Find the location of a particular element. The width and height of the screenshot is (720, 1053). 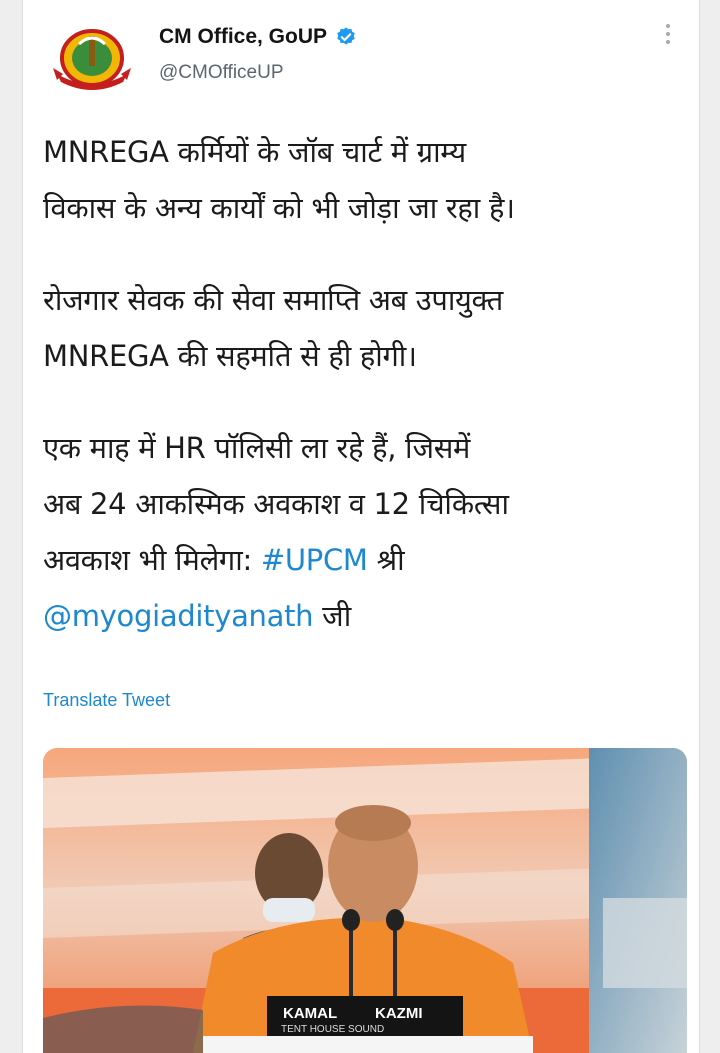

translate-tweet-link: Translate Tweet is located at coordinates (106, 700).